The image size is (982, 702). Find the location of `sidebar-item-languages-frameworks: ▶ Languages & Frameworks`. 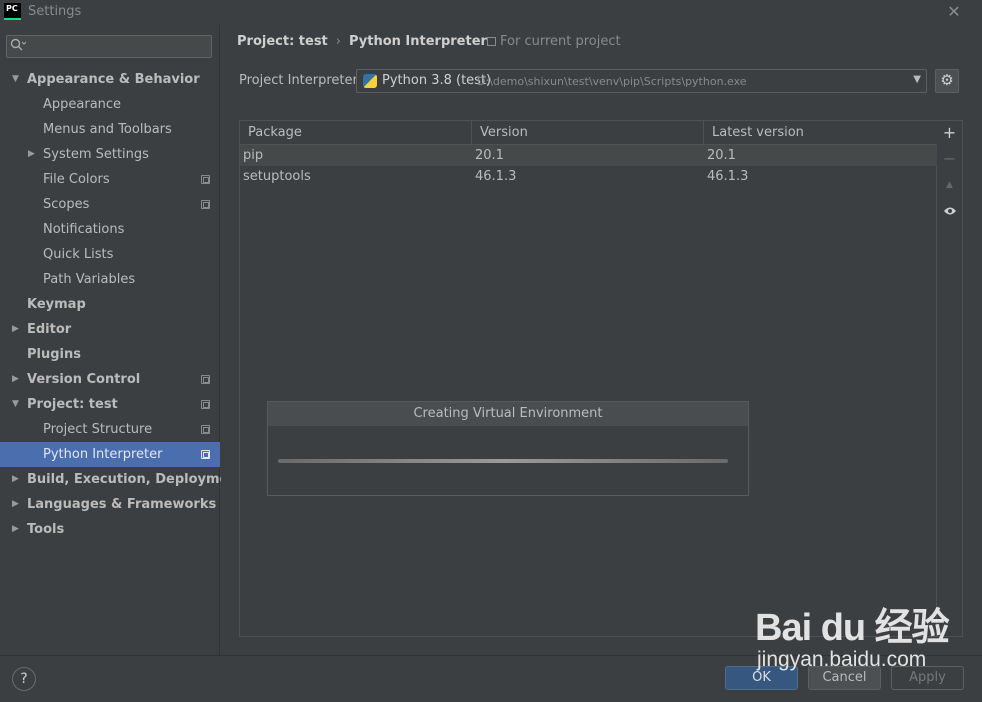

sidebar-item-languages-frameworks: ▶ Languages & Frameworks is located at coordinates (110, 504).